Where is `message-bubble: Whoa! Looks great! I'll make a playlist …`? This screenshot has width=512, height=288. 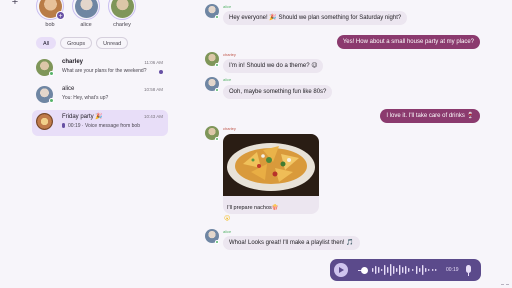 message-bubble: Whoa! Looks great! I'll make a playlist … is located at coordinates (291, 243).